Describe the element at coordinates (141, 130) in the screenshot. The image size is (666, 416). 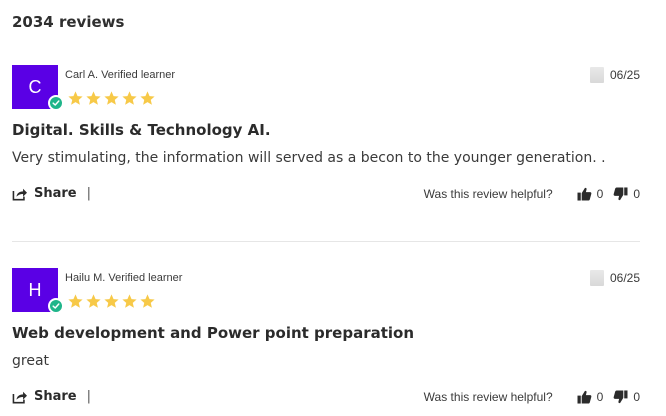
I see `review-title: Digital. Skills & Technology AI.` at that location.